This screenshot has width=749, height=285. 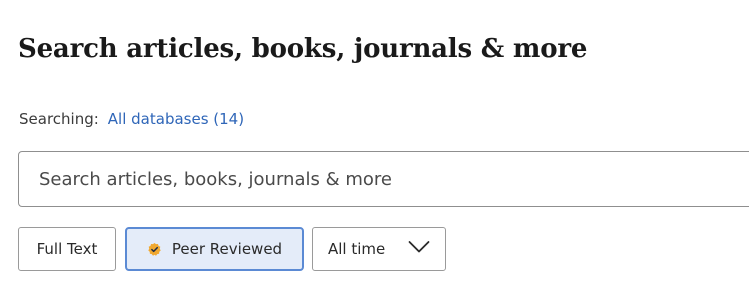 I want to click on full-text-filter-button: Full Text, so click(x=67, y=249).